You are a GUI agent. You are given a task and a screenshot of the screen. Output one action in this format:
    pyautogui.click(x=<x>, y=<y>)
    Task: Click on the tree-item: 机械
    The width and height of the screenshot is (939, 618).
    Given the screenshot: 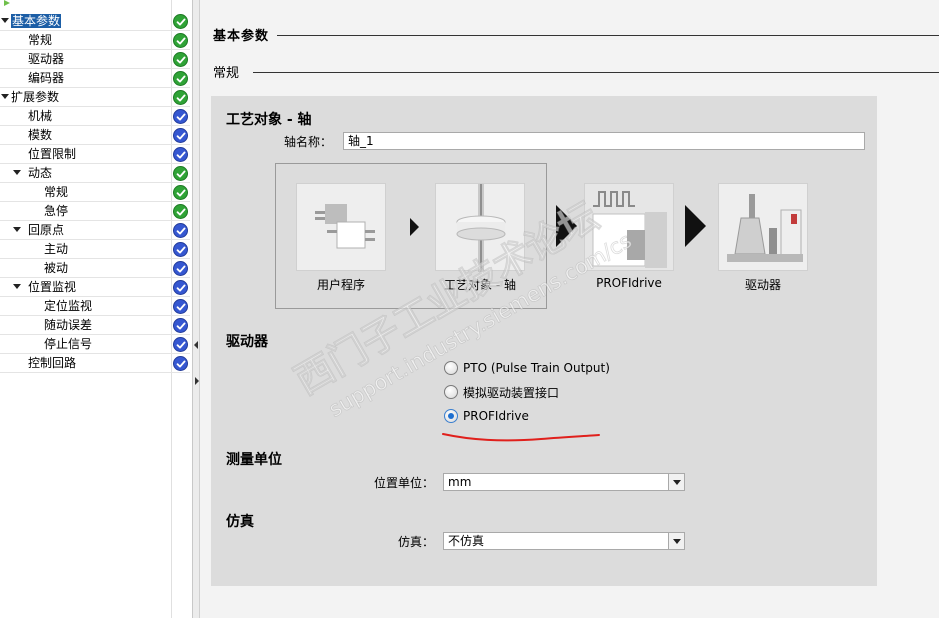 What is the action you would take?
    pyautogui.click(x=95, y=116)
    